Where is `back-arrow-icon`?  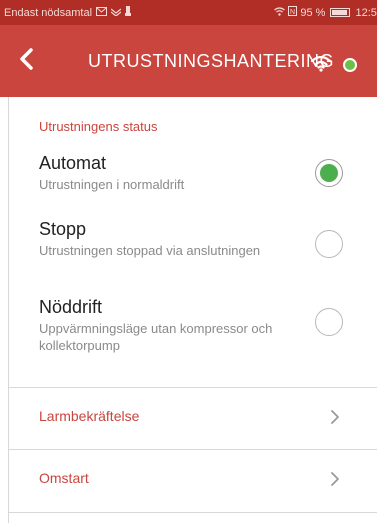 back-arrow-icon is located at coordinates (26, 61).